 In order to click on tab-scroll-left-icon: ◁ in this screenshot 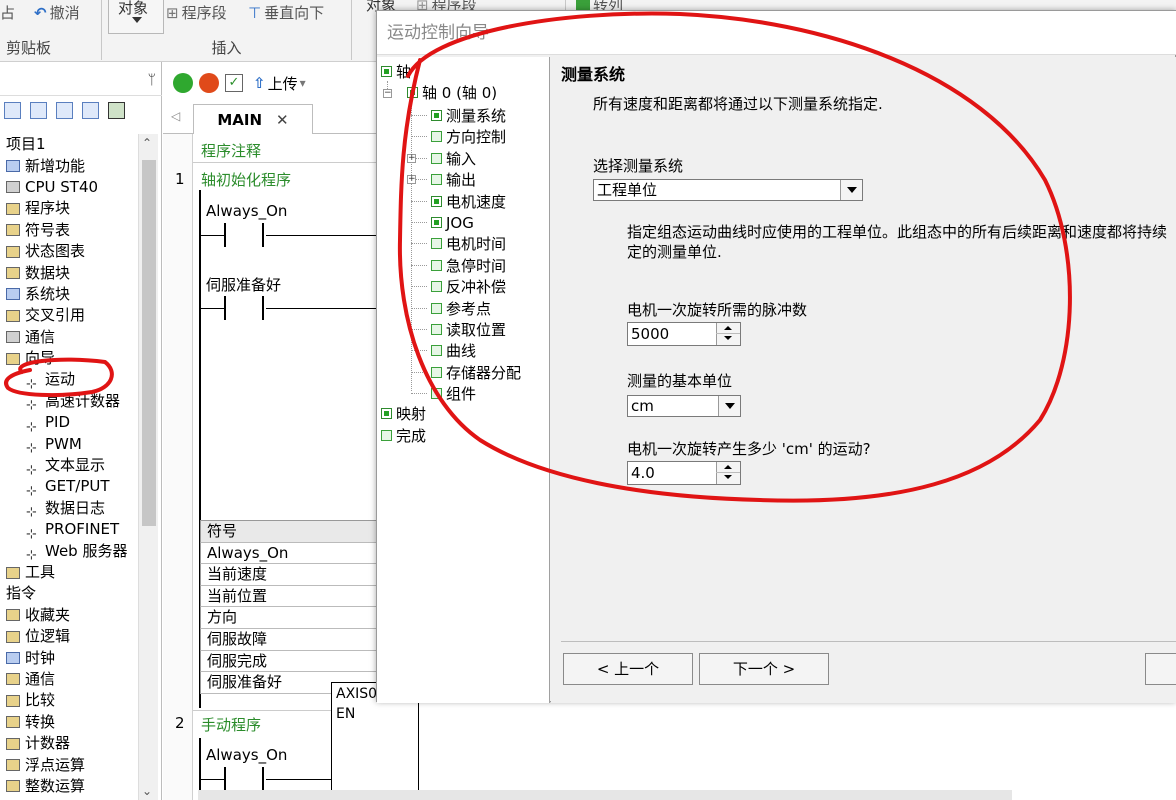, I will do `click(175, 116)`.